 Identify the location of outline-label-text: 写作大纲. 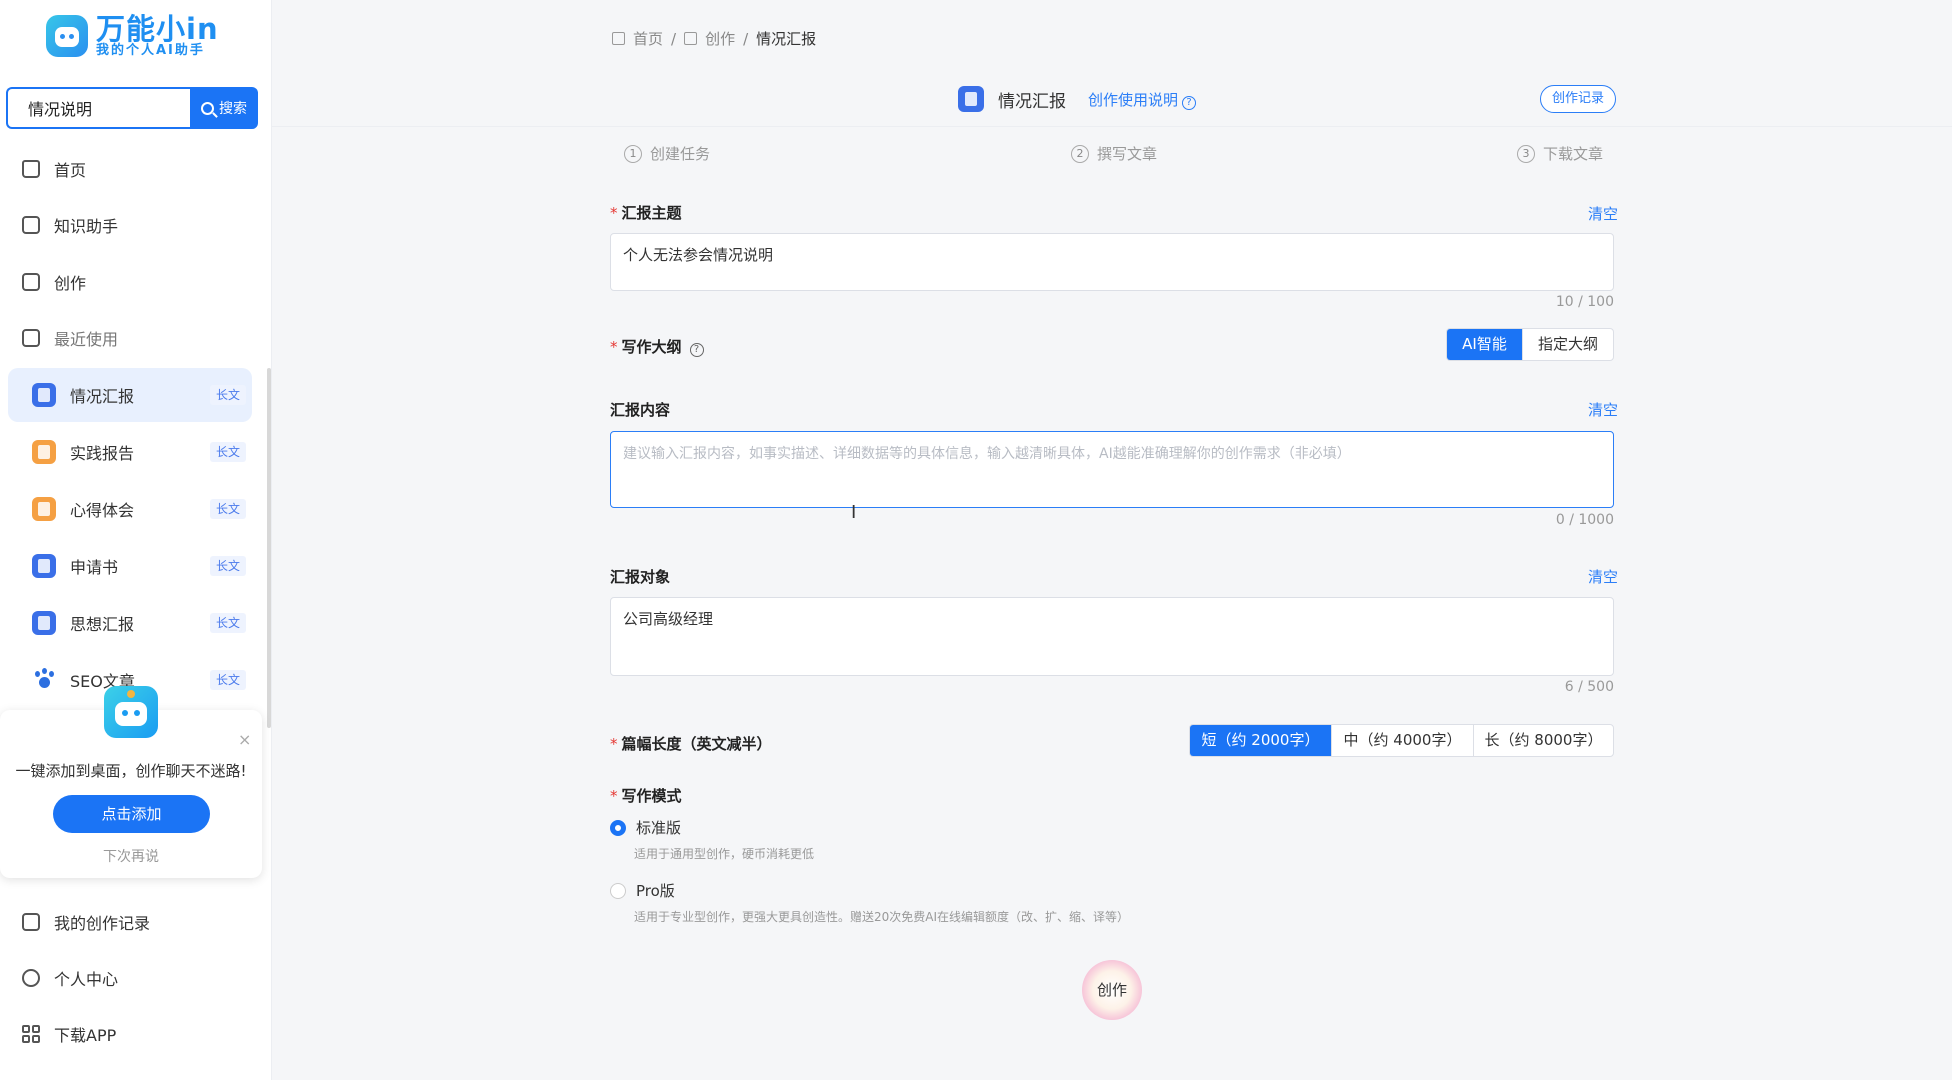
(651, 347).